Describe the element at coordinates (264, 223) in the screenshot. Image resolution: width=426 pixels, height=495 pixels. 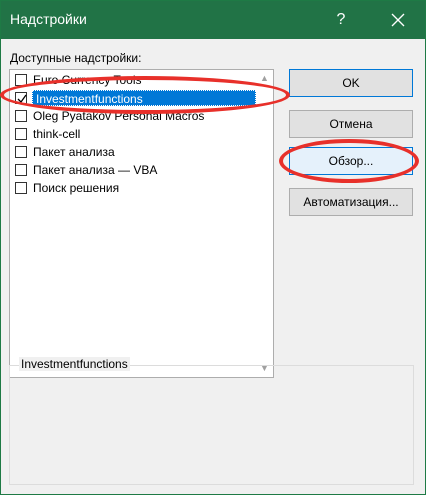
I see `listbox-scrollbar: ▲ ▼` at that location.